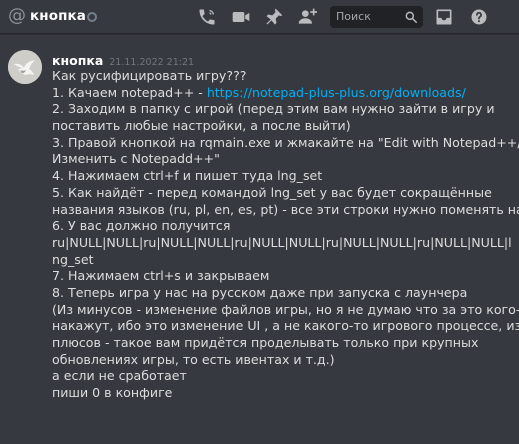  I want to click on message-line-text: 7. Нажимаем ctrl+s и закрываем, so click(161, 276).